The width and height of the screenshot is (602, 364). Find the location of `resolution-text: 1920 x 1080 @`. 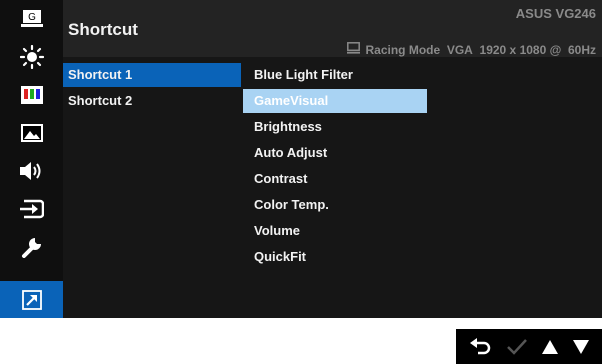

resolution-text: 1920 x 1080 @ is located at coordinates (520, 49).